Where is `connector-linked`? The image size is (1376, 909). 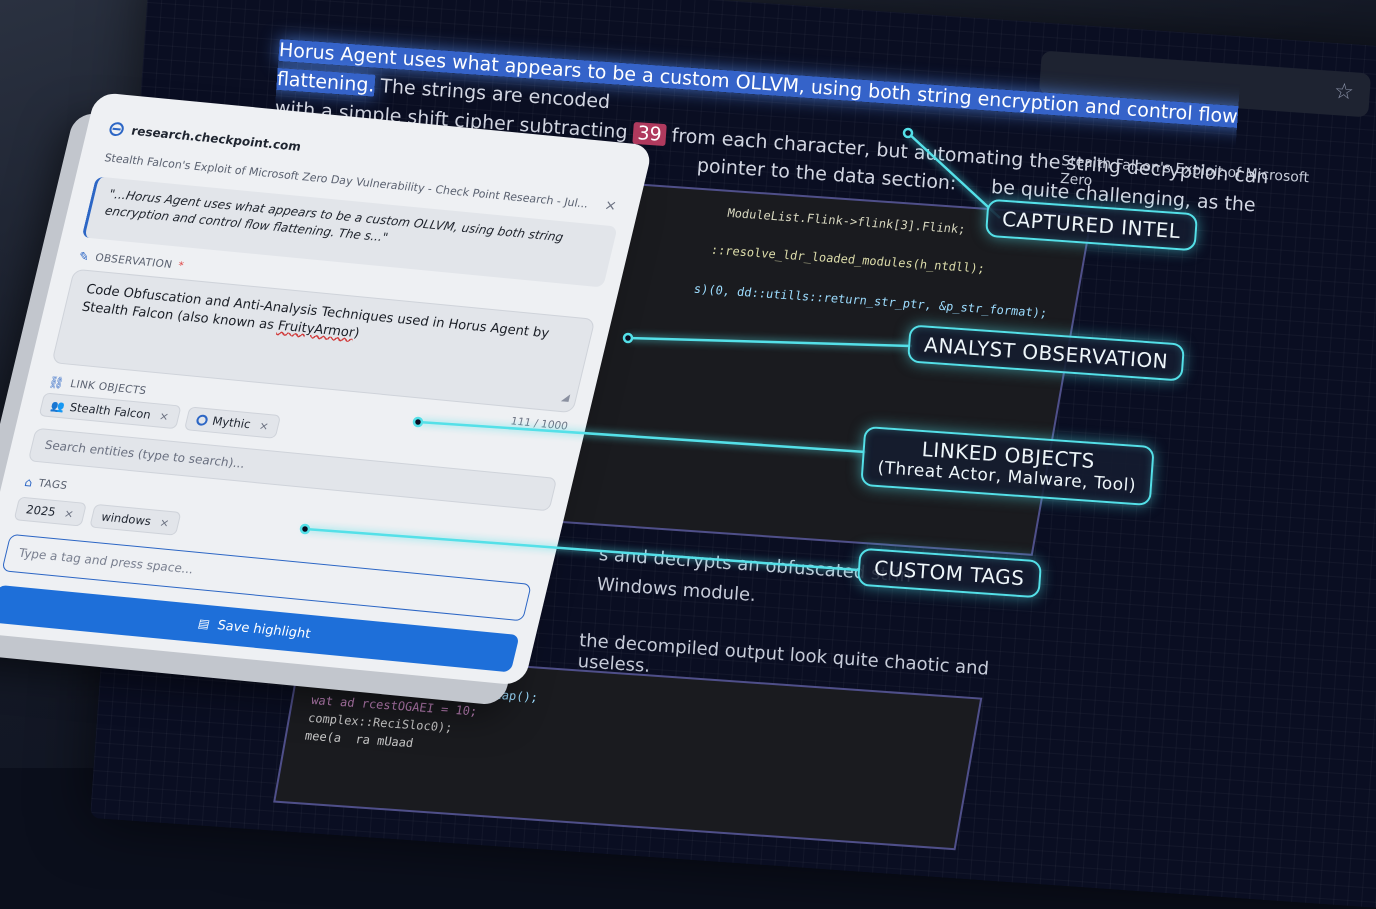 connector-linked is located at coordinates (642, 437).